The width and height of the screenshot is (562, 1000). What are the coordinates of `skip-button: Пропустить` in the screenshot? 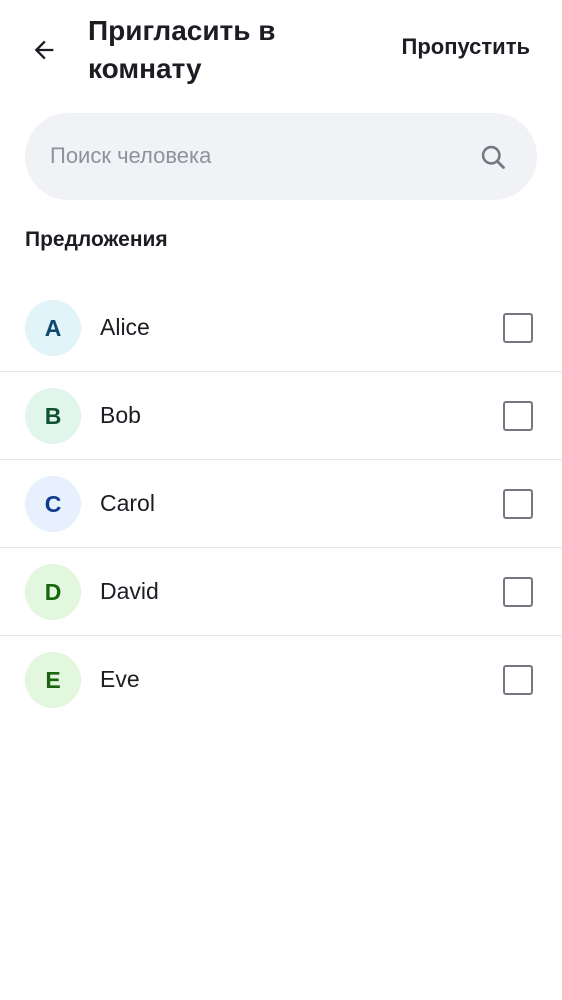 It's located at (466, 47).